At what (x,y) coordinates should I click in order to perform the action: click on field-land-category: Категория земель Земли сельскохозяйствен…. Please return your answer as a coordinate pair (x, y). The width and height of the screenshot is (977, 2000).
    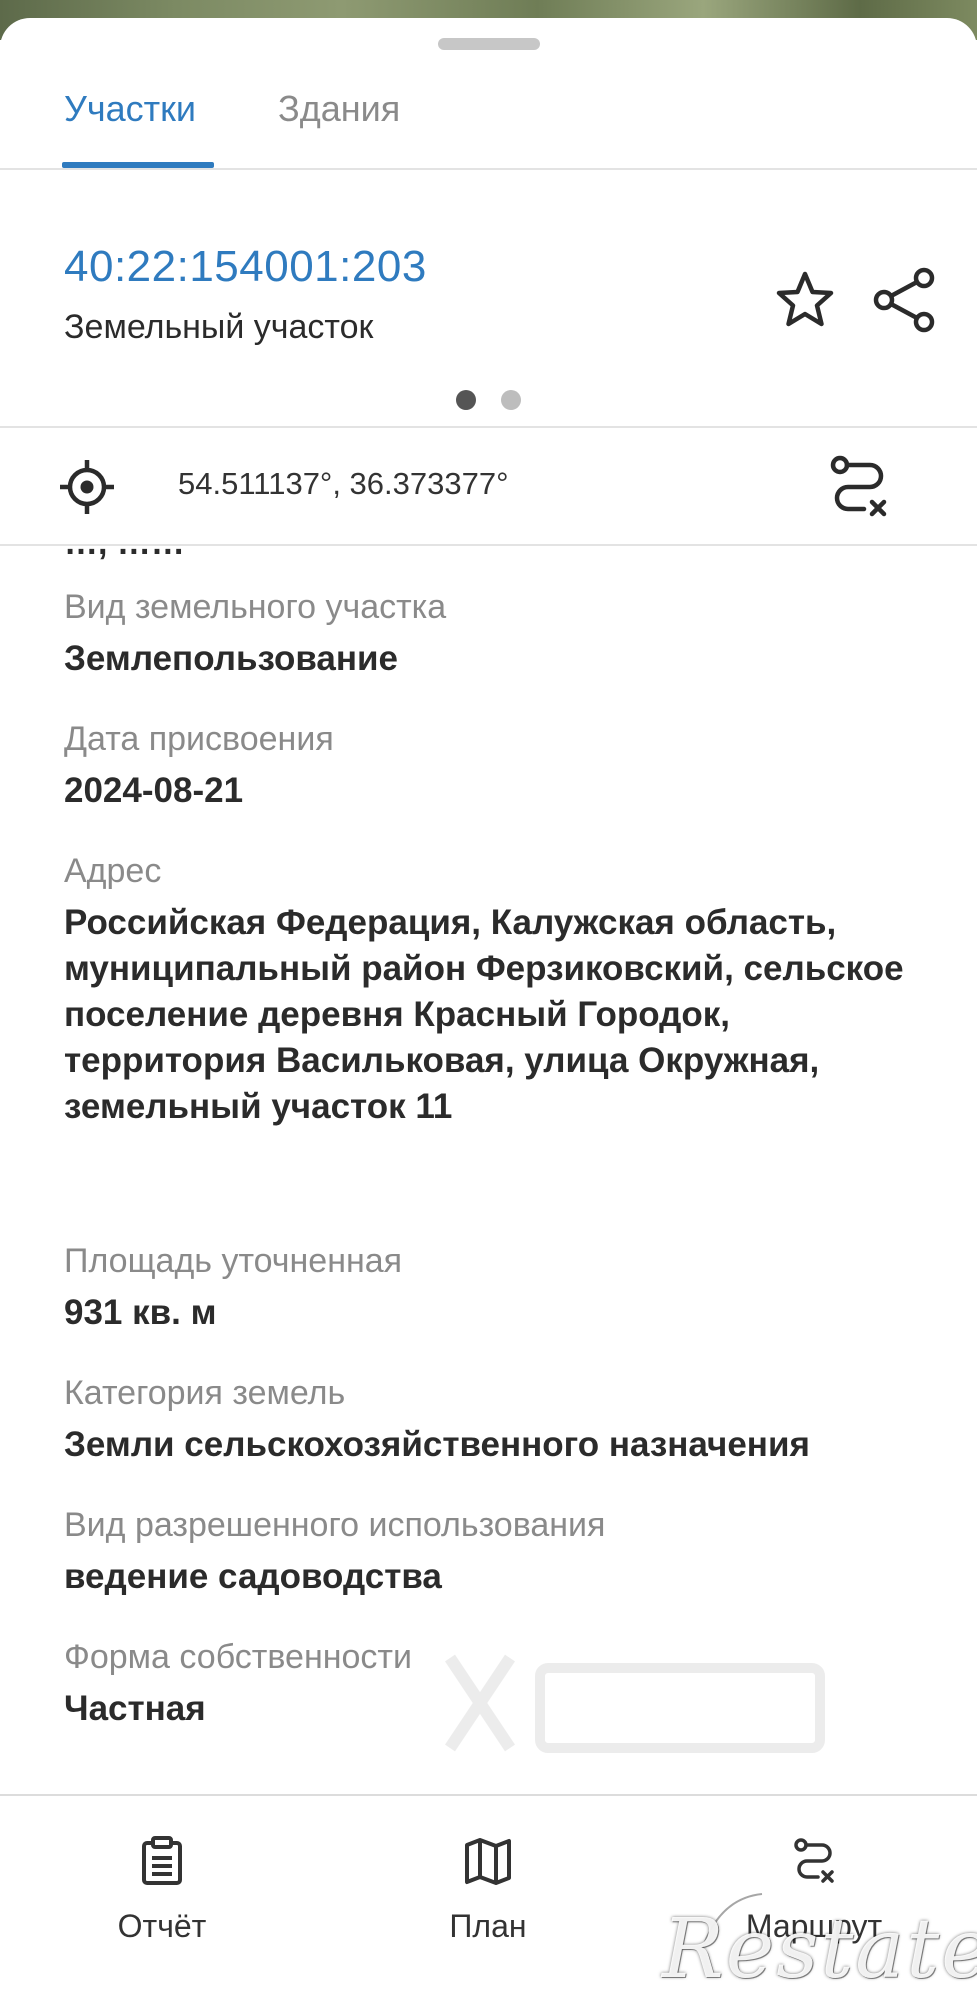
    Looking at the image, I should click on (499, 1420).